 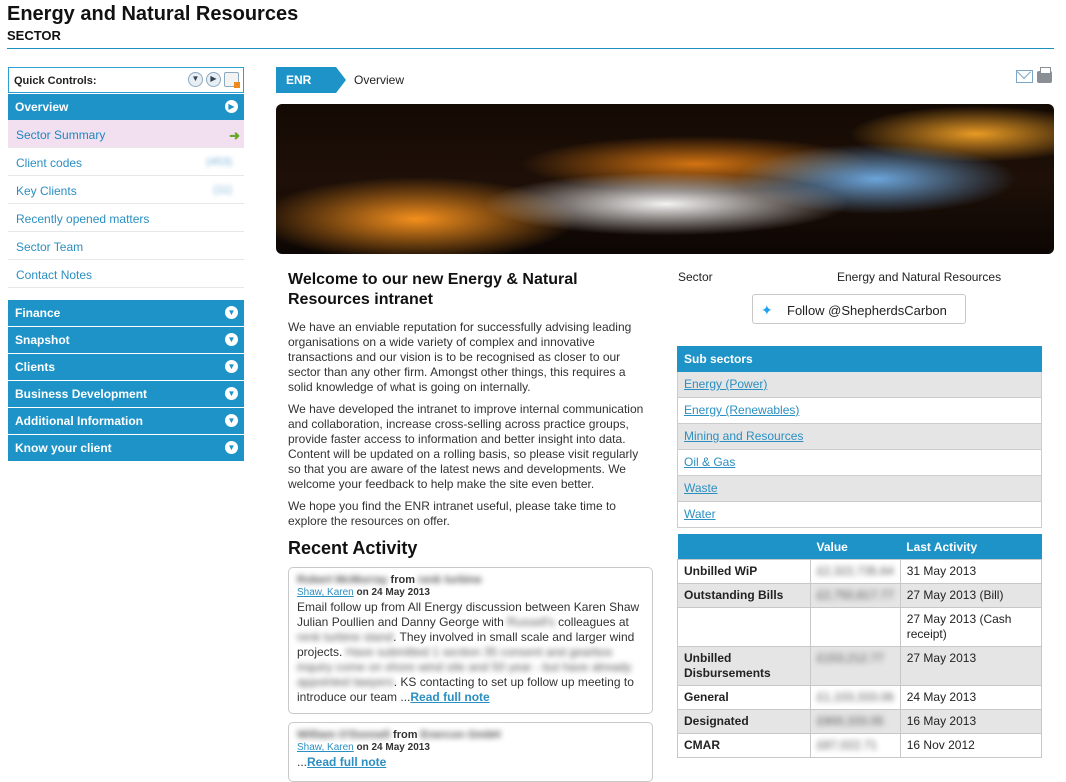 What do you see at coordinates (126, 367) in the screenshot?
I see `nav-section-clients: Clients ▼` at bounding box center [126, 367].